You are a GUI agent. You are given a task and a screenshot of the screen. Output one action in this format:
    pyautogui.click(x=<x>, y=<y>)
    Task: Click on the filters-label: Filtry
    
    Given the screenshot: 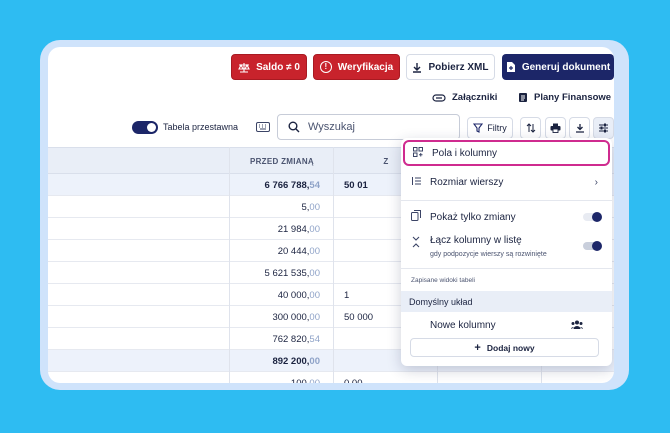 What is the action you would take?
    pyautogui.click(x=497, y=128)
    